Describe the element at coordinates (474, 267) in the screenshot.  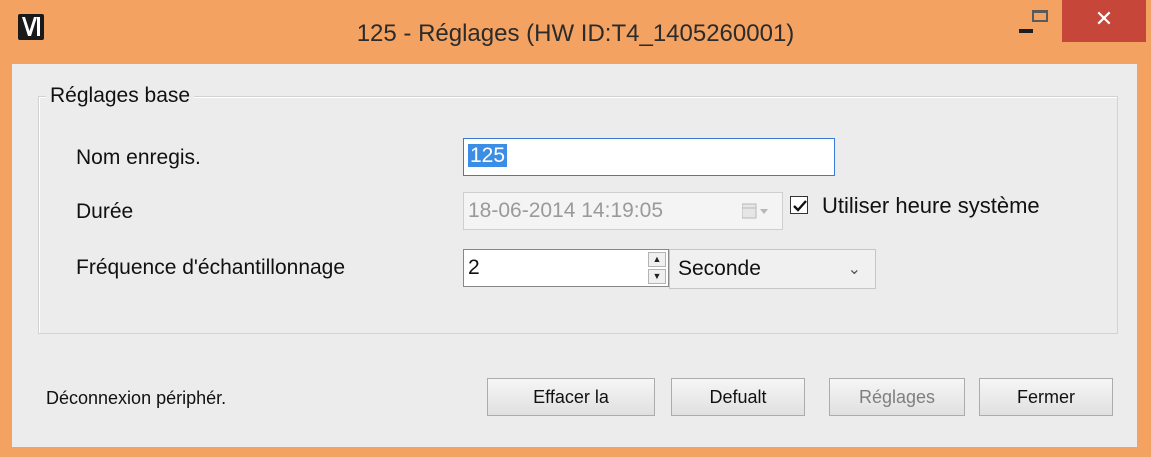
I see `frequency-value: 2` at that location.